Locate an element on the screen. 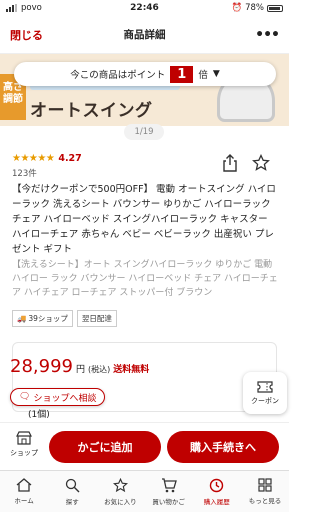 The image size is (320, 512). share-icon is located at coordinates (230, 163).